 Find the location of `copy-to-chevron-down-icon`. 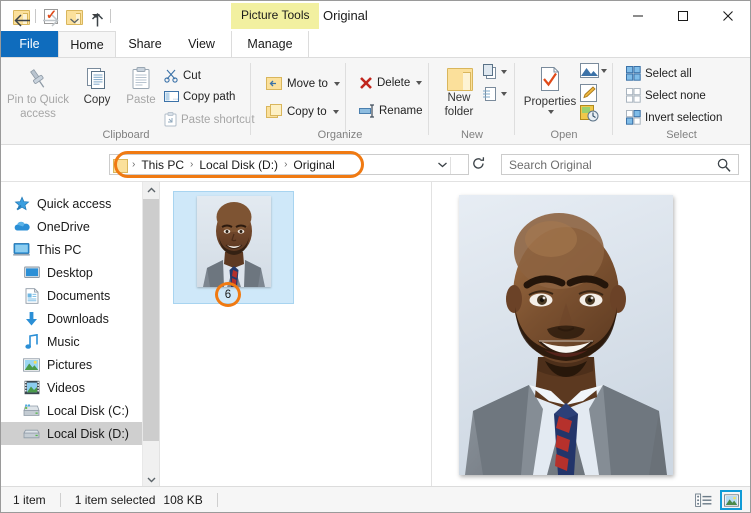

copy-to-chevron-down-icon is located at coordinates (335, 111).